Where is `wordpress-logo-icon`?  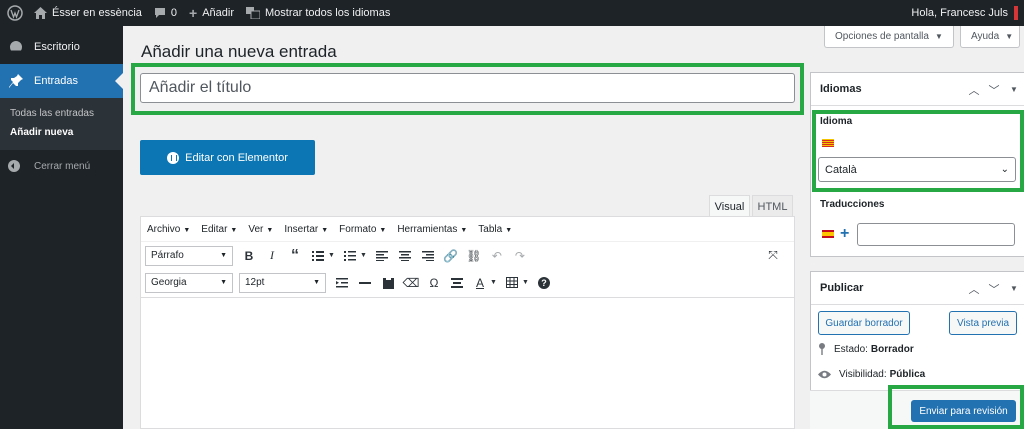 wordpress-logo-icon is located at coordinates (15, 13).